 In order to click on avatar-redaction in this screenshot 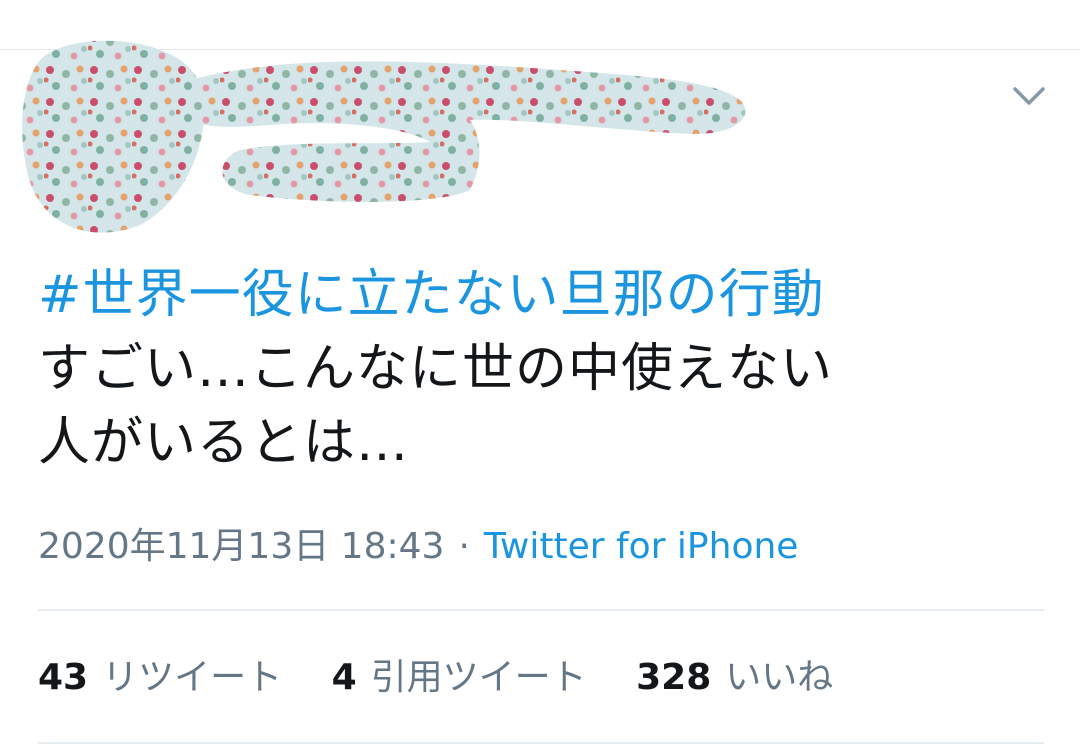, I will do `click(113, 136)`.